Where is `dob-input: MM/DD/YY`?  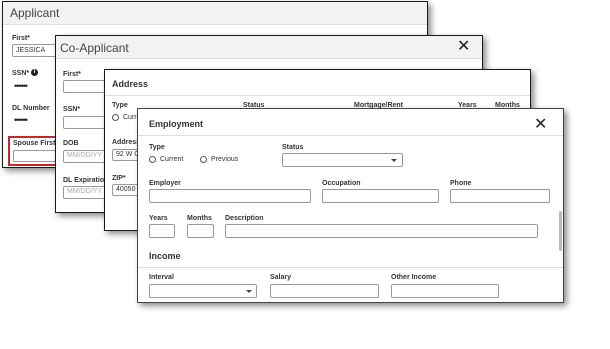 dob-input: MM/DD/YY is located at coordinates (85, 156).